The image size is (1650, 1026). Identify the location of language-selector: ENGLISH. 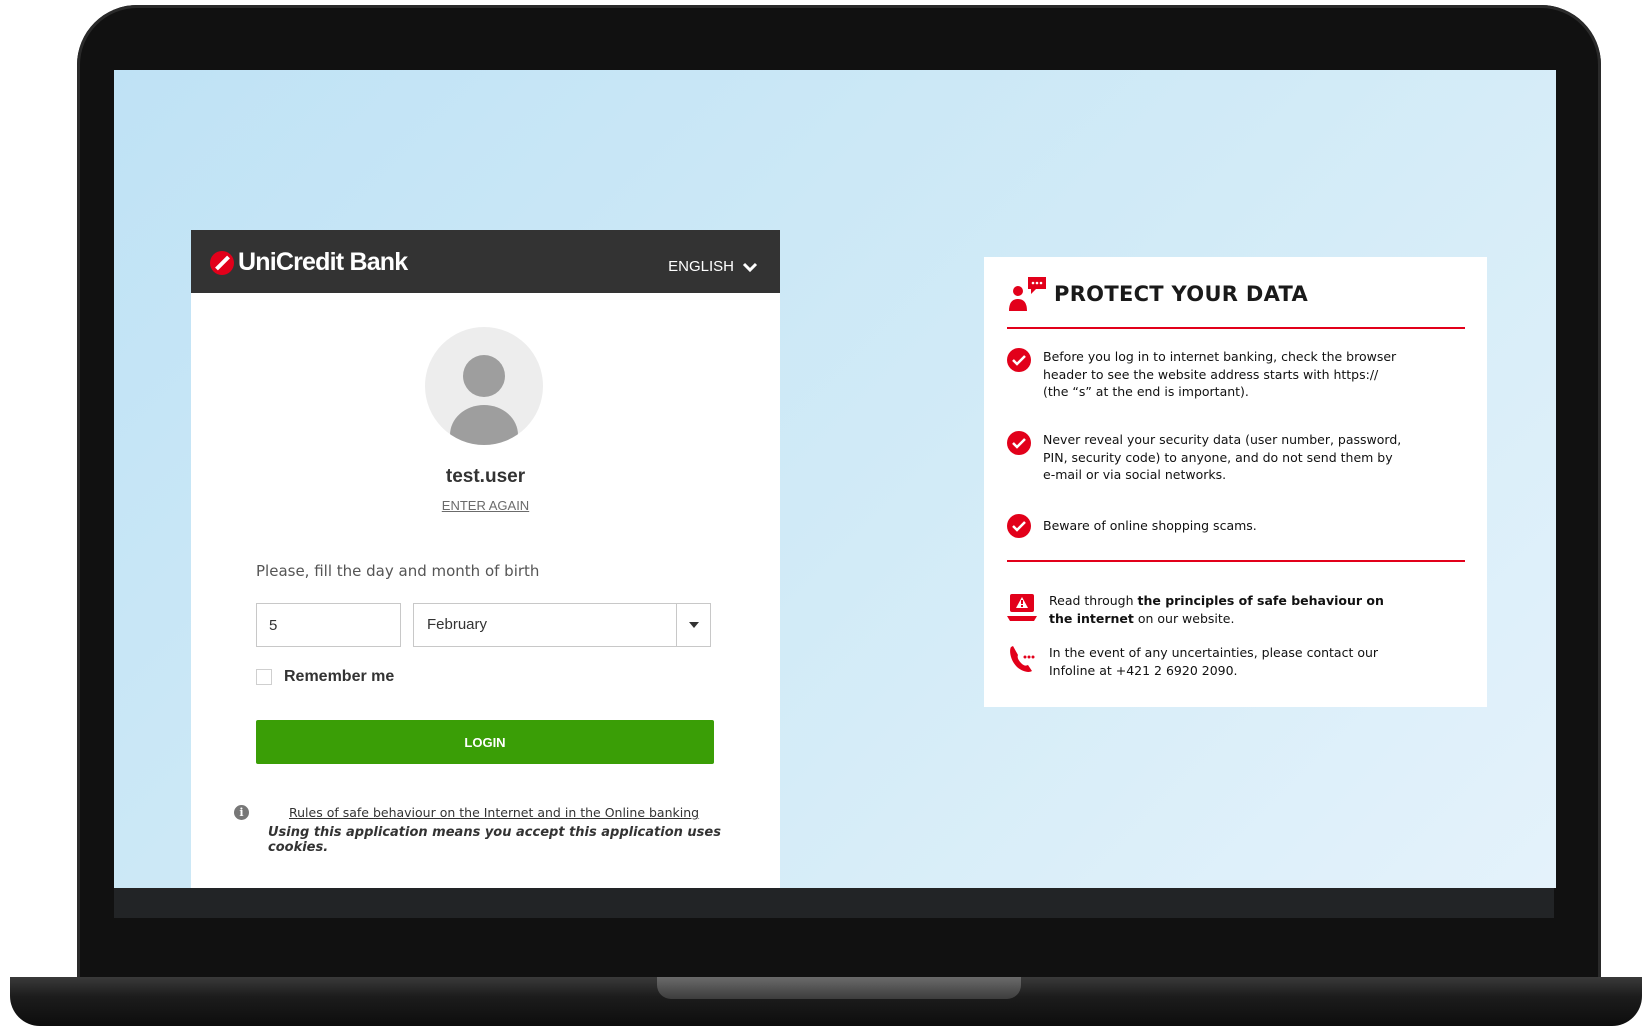
(713, 266).